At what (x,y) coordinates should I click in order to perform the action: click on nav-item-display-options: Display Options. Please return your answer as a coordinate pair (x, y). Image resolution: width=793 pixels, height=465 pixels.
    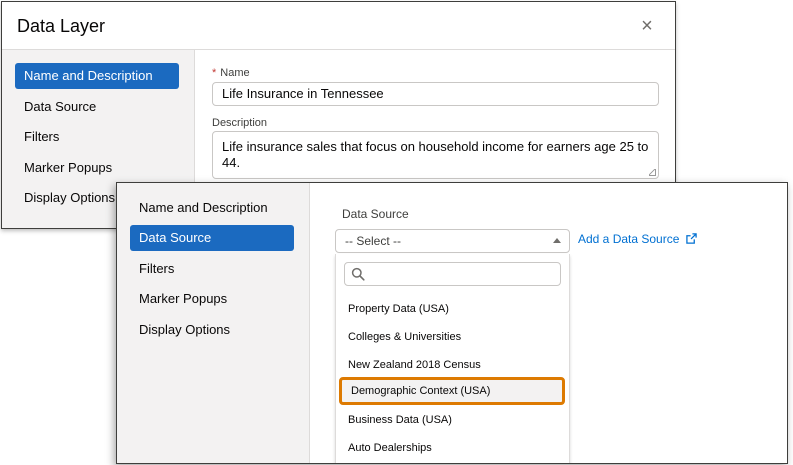
    Looking at the image, I should click on (212, 330).